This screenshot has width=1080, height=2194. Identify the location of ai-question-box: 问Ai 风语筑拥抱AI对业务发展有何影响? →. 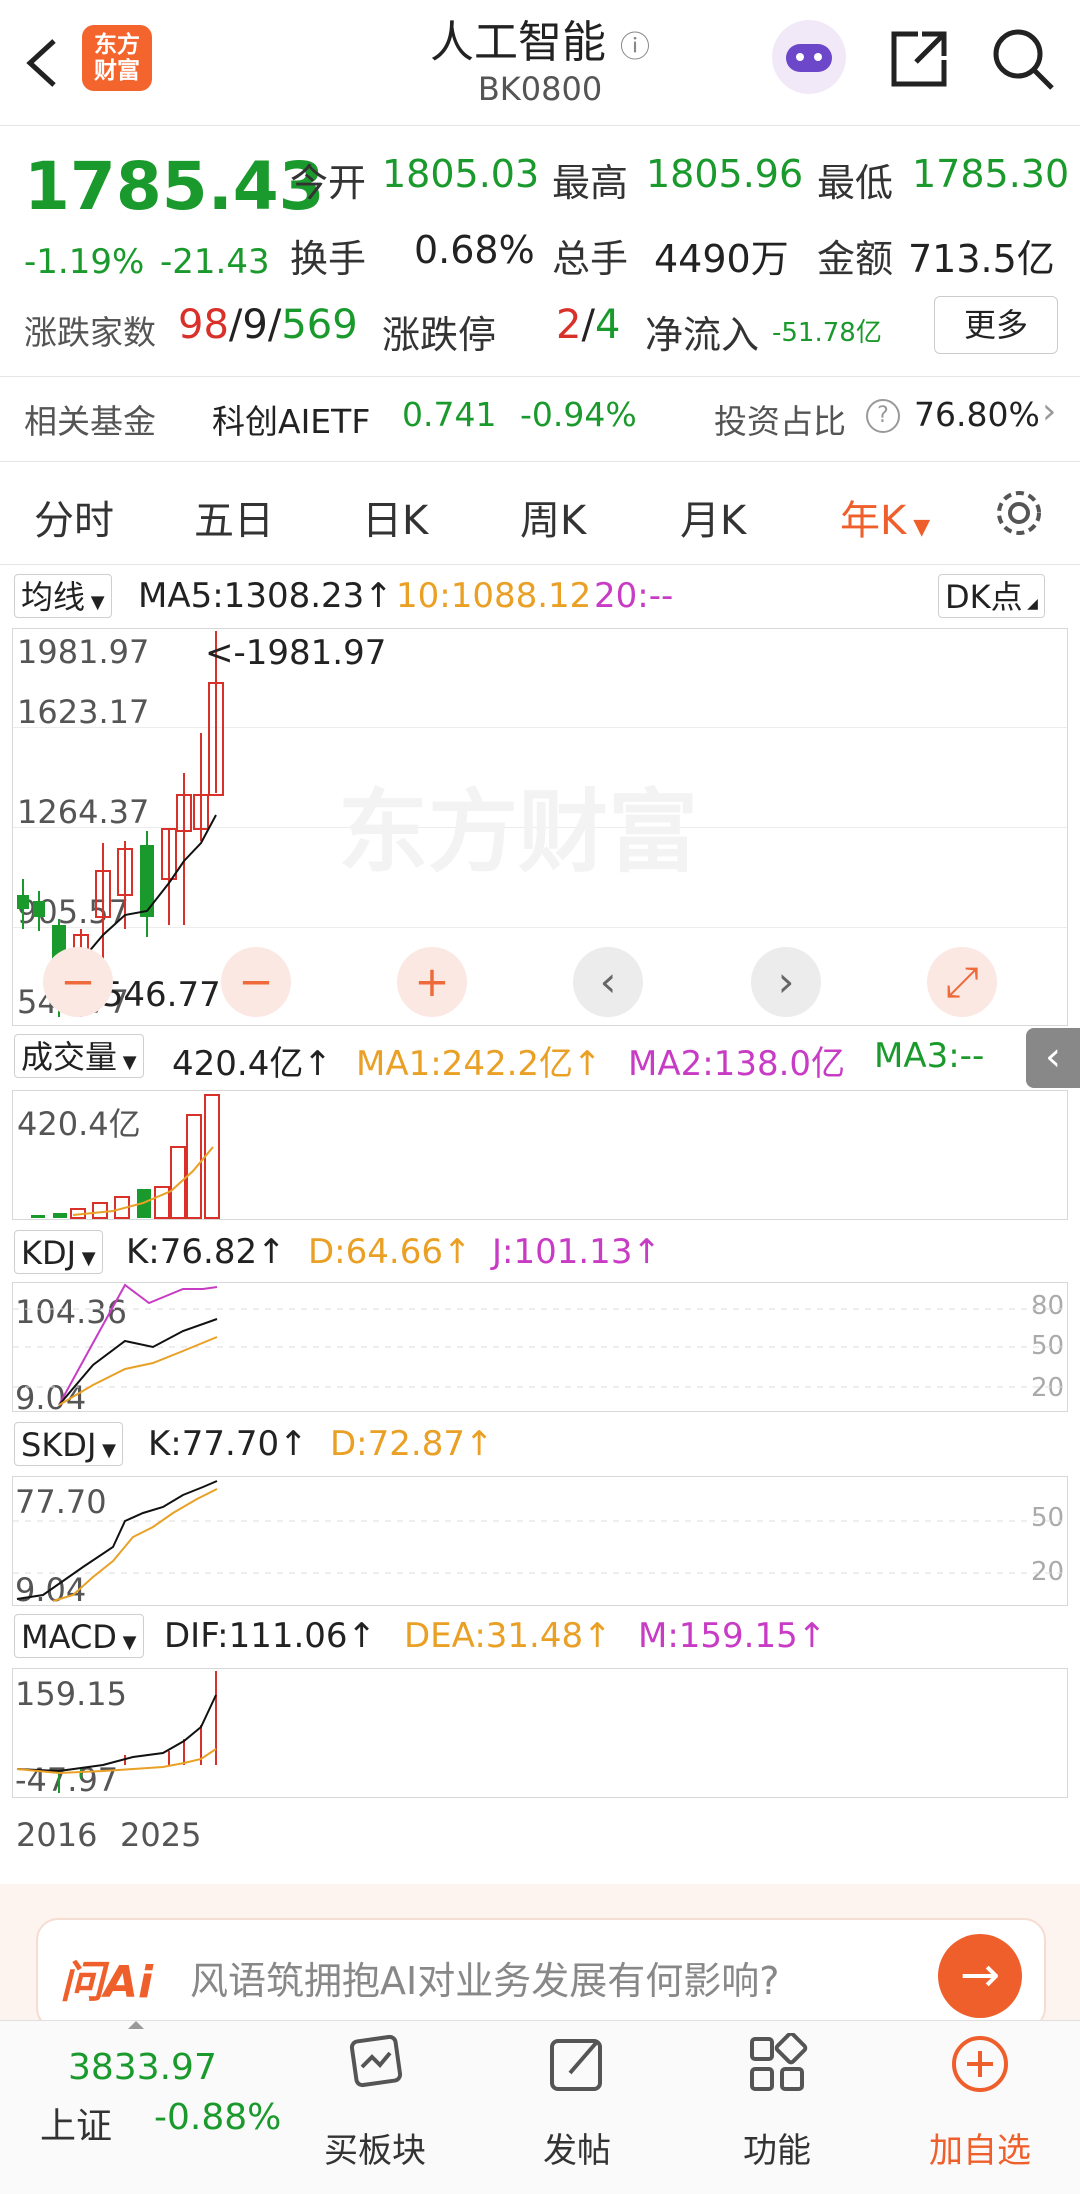
(541, 1974).